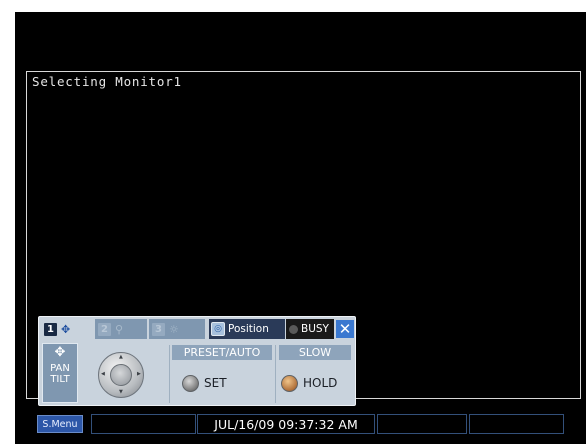 The height and width of the screenshot is (444, 586). I want to click on datetime-display: JUL/16/09 09:37:32 AM, so click(286, 424).